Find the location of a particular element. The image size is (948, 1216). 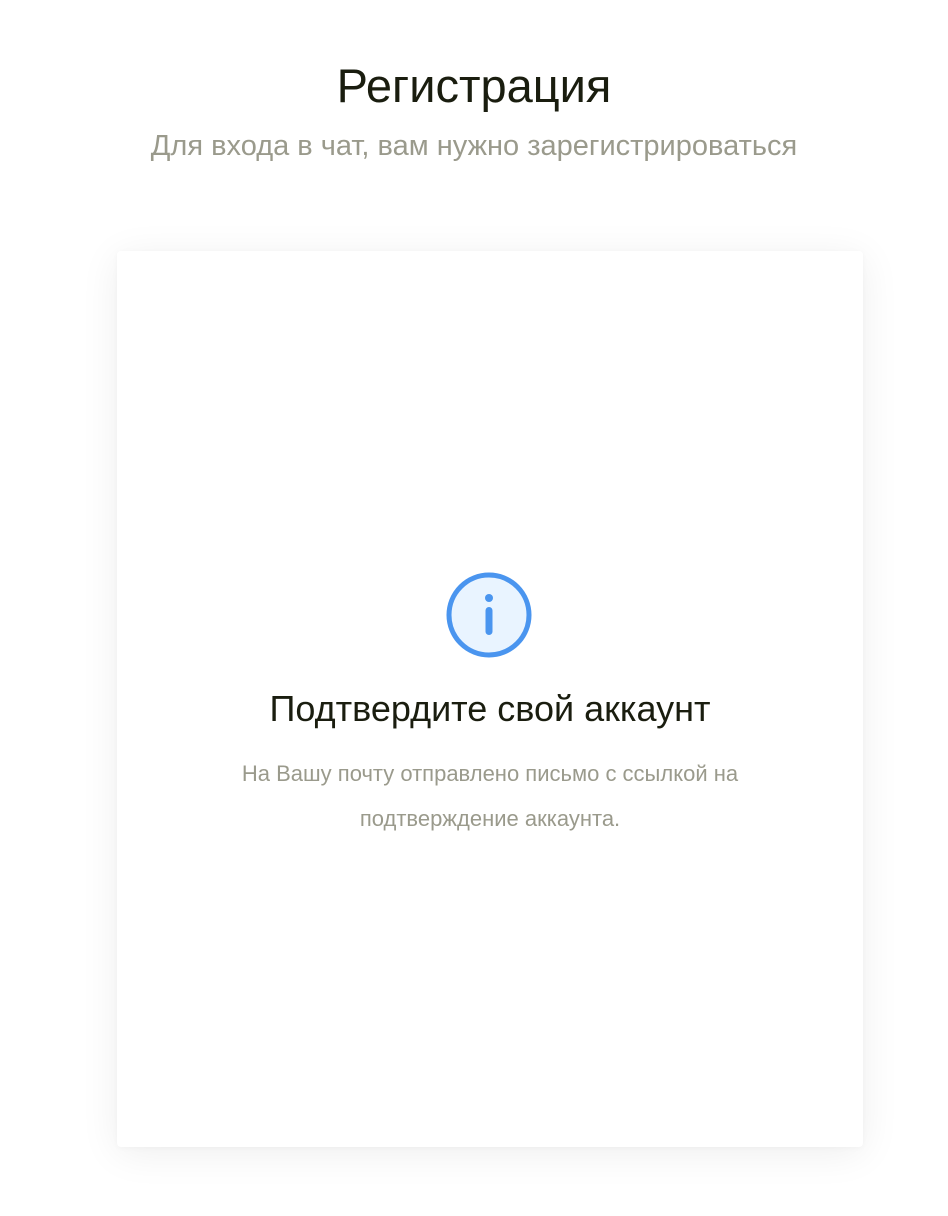

confirmation-title: Подтвердите свой аккаунт is located at coordinates (490, 708).